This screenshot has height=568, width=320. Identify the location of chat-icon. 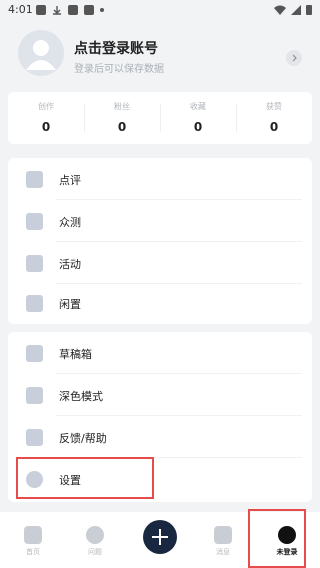
(34, 437).